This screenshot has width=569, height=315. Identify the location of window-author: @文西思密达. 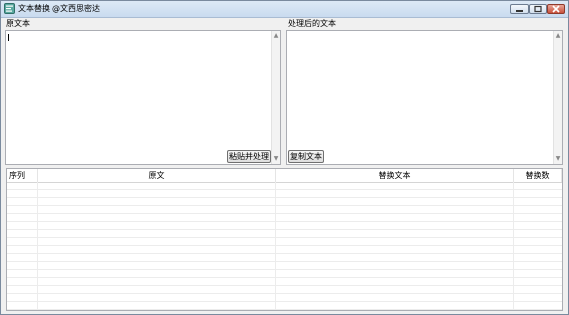
(76, 8).